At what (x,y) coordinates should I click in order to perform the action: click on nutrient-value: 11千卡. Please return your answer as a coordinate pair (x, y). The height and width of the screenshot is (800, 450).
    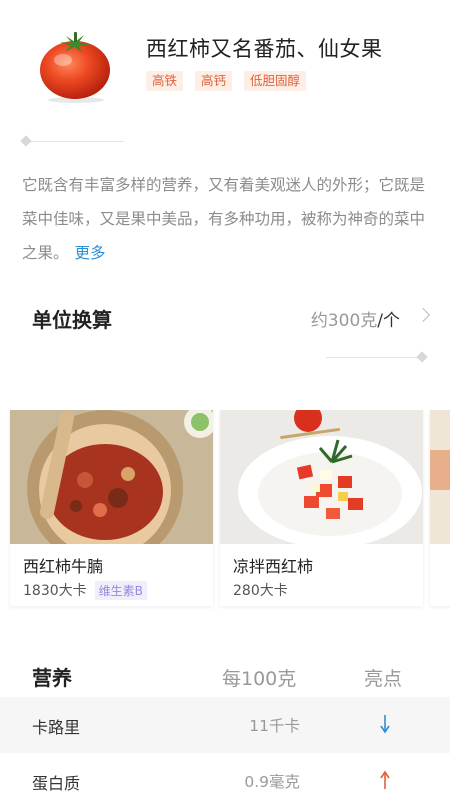
    Looking at the image, I should click on (274, 726).